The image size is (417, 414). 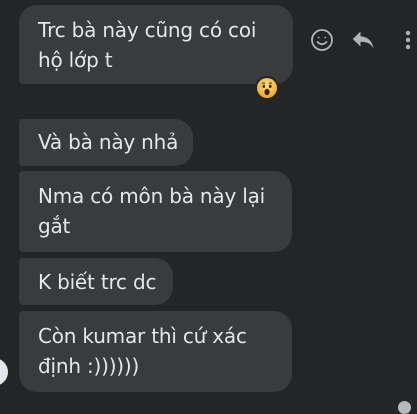 What do you see at coordinates (156, 44) in the screenshot?
I see `message-bubble: Trc bà này cũng có coi hộ lớp t` at bounding box center [156, 44].